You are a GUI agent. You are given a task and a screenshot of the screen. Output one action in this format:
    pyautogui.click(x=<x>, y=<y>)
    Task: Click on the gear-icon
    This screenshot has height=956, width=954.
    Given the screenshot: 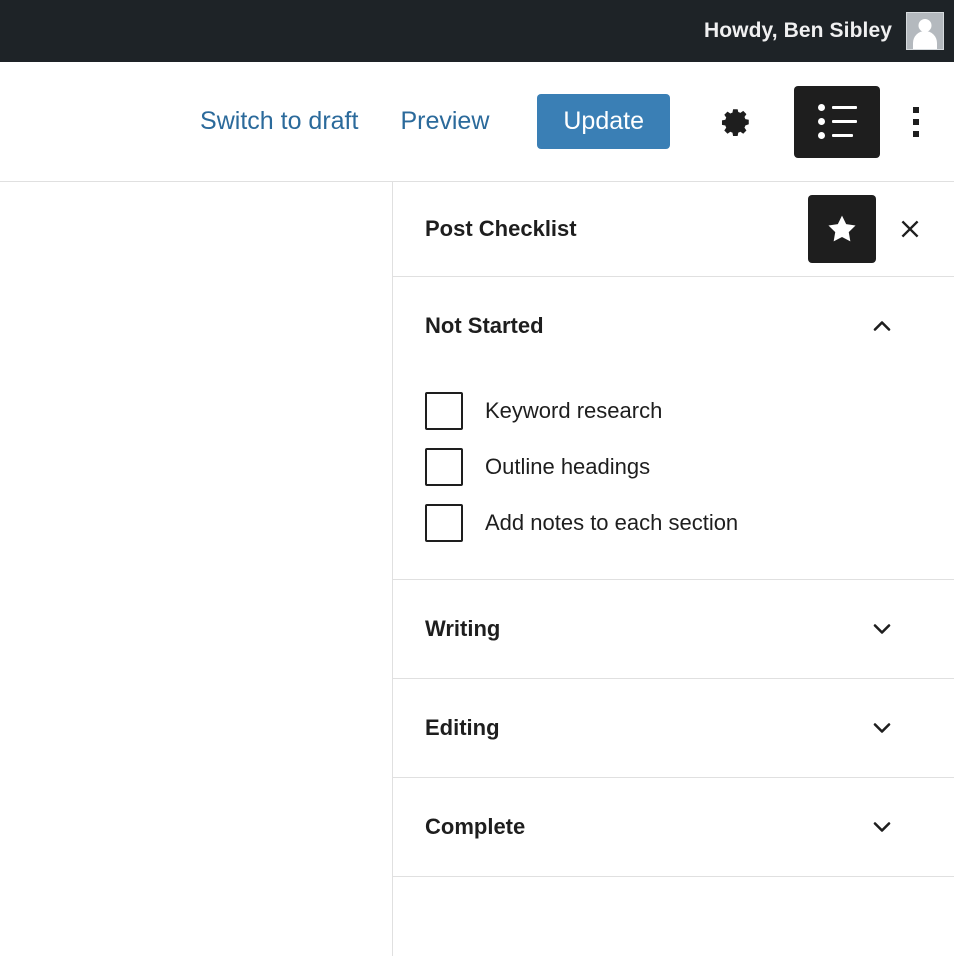 What is the action you would take?
    pyautogui.click(x=735, y=122)
    